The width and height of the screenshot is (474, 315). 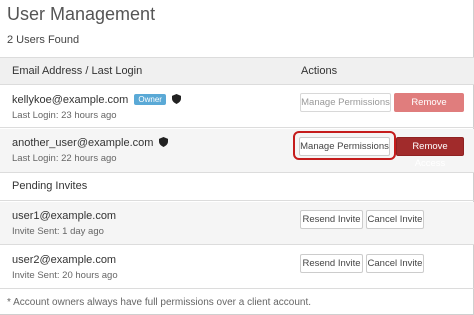 What do you see at coordinates (64, 260) in the screenshot?
I see `invite-email: user2@example.com` at bounding box center [64, 260].